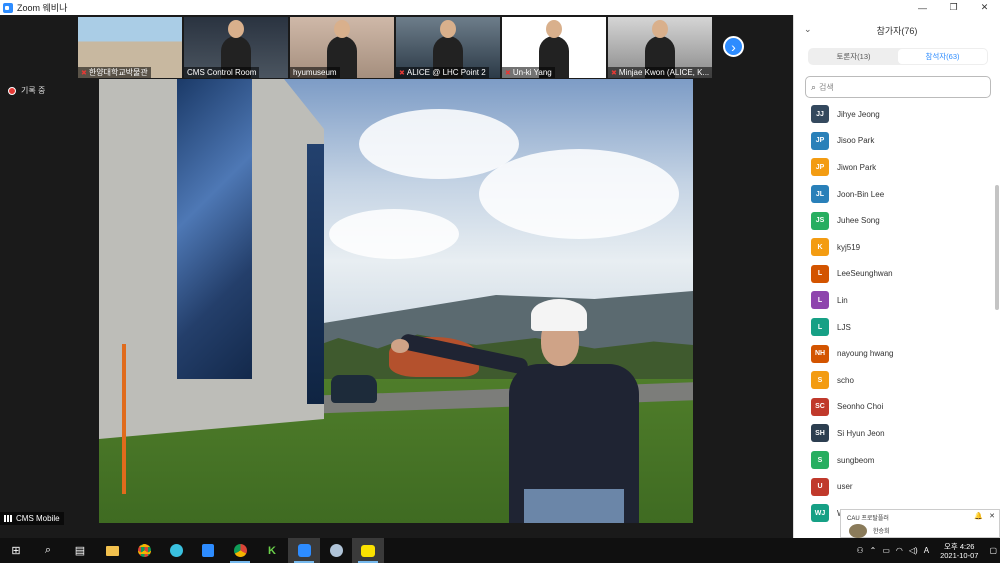 The width and height of the screenshot is (1000, 563). Describe the element at coordinates (446, 72) in the screenshot. I see `tile-name: ALICE @ LHC Point 2` at that location.